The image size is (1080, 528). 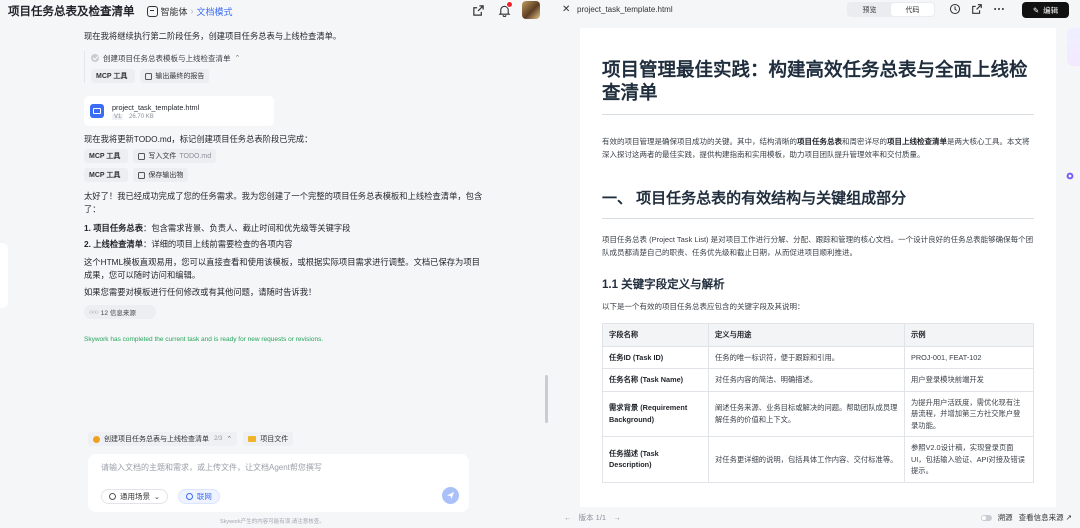 I want to click on edit-button: ✎ 编辑, so click(x=1045, y=10).